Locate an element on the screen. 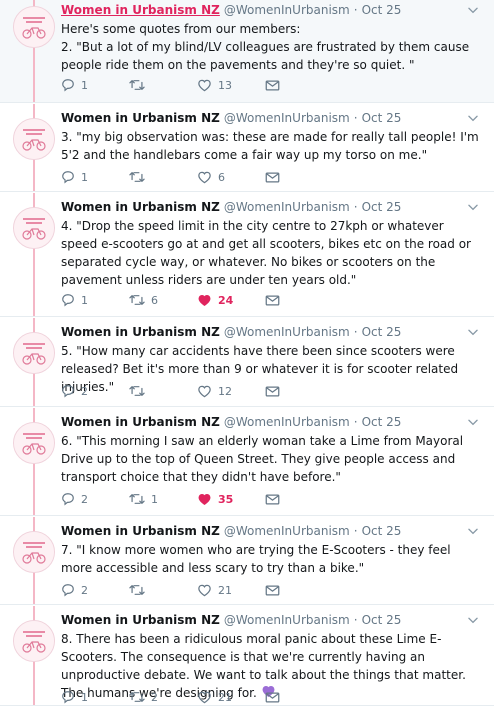 This screenshot has width=494, height=706. like-button: 35 is located at coordinates (231, 499).